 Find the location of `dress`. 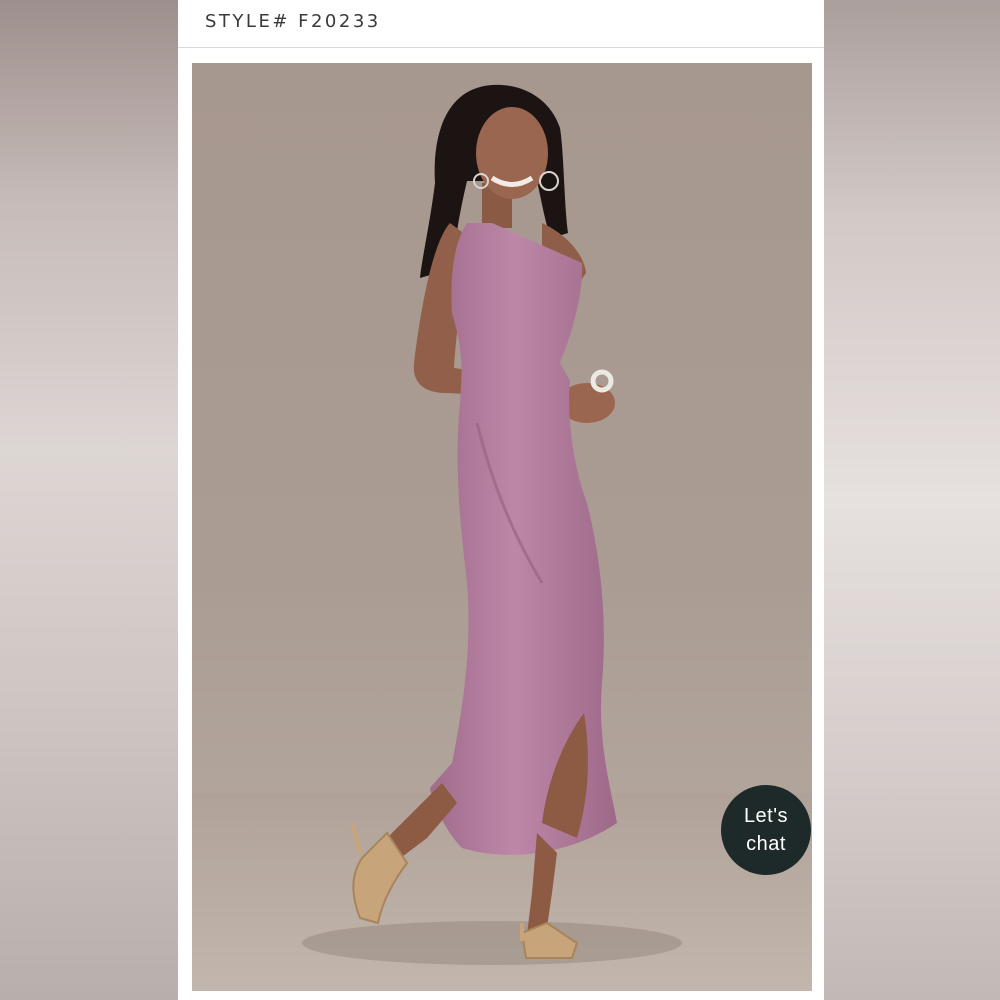

dress is located at coordinates (523, 539).